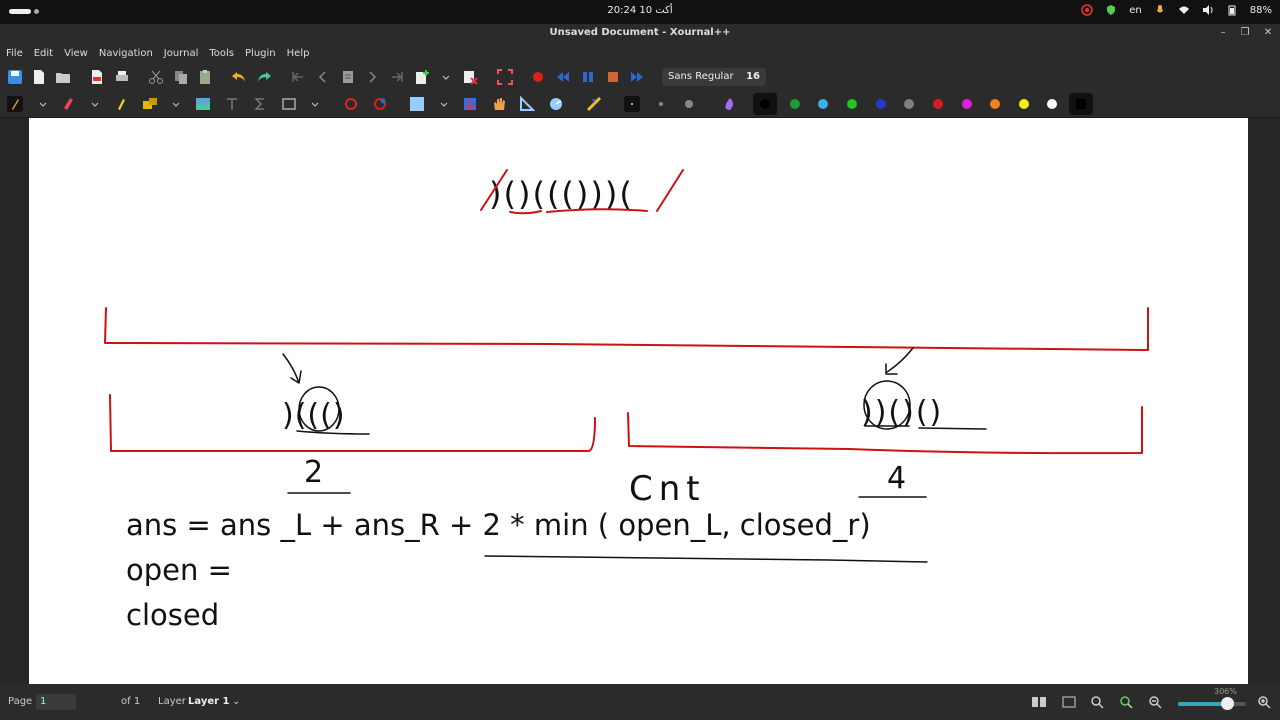 The image size is (1280, 720). I want to click on menu-tools: Tools, so click(225, 54).